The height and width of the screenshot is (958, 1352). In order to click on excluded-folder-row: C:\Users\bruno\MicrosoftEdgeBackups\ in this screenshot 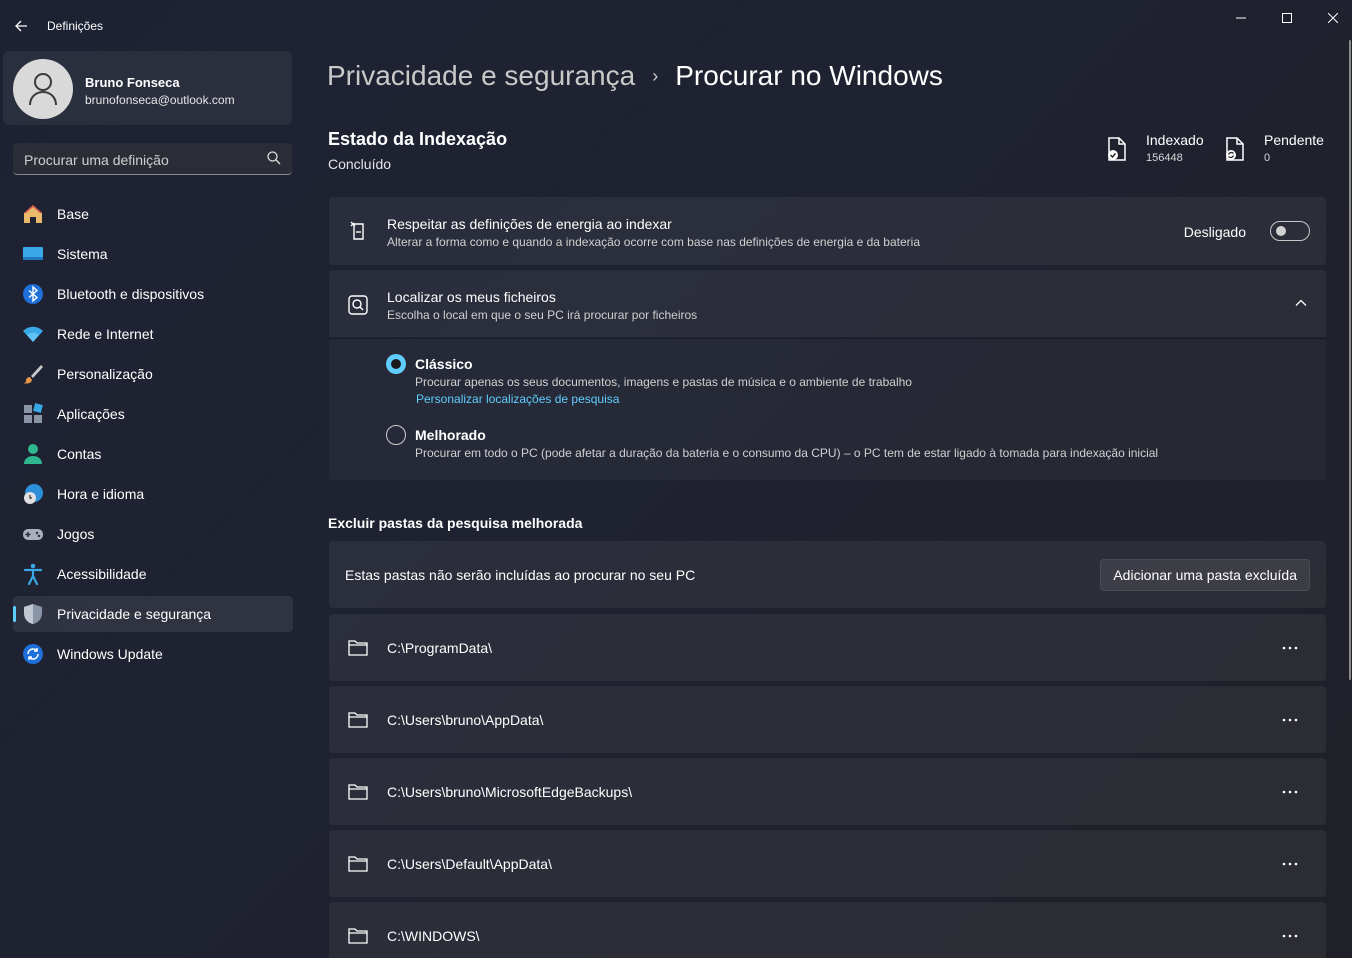, I will do `click(827, 791)`.